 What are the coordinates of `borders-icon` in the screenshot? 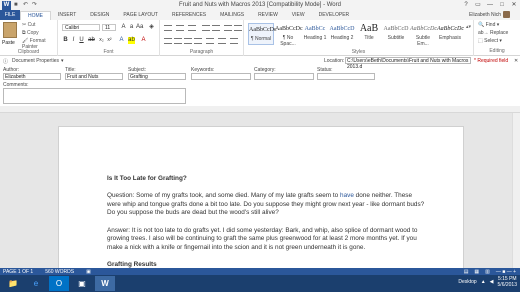 It's located at (234, 41).